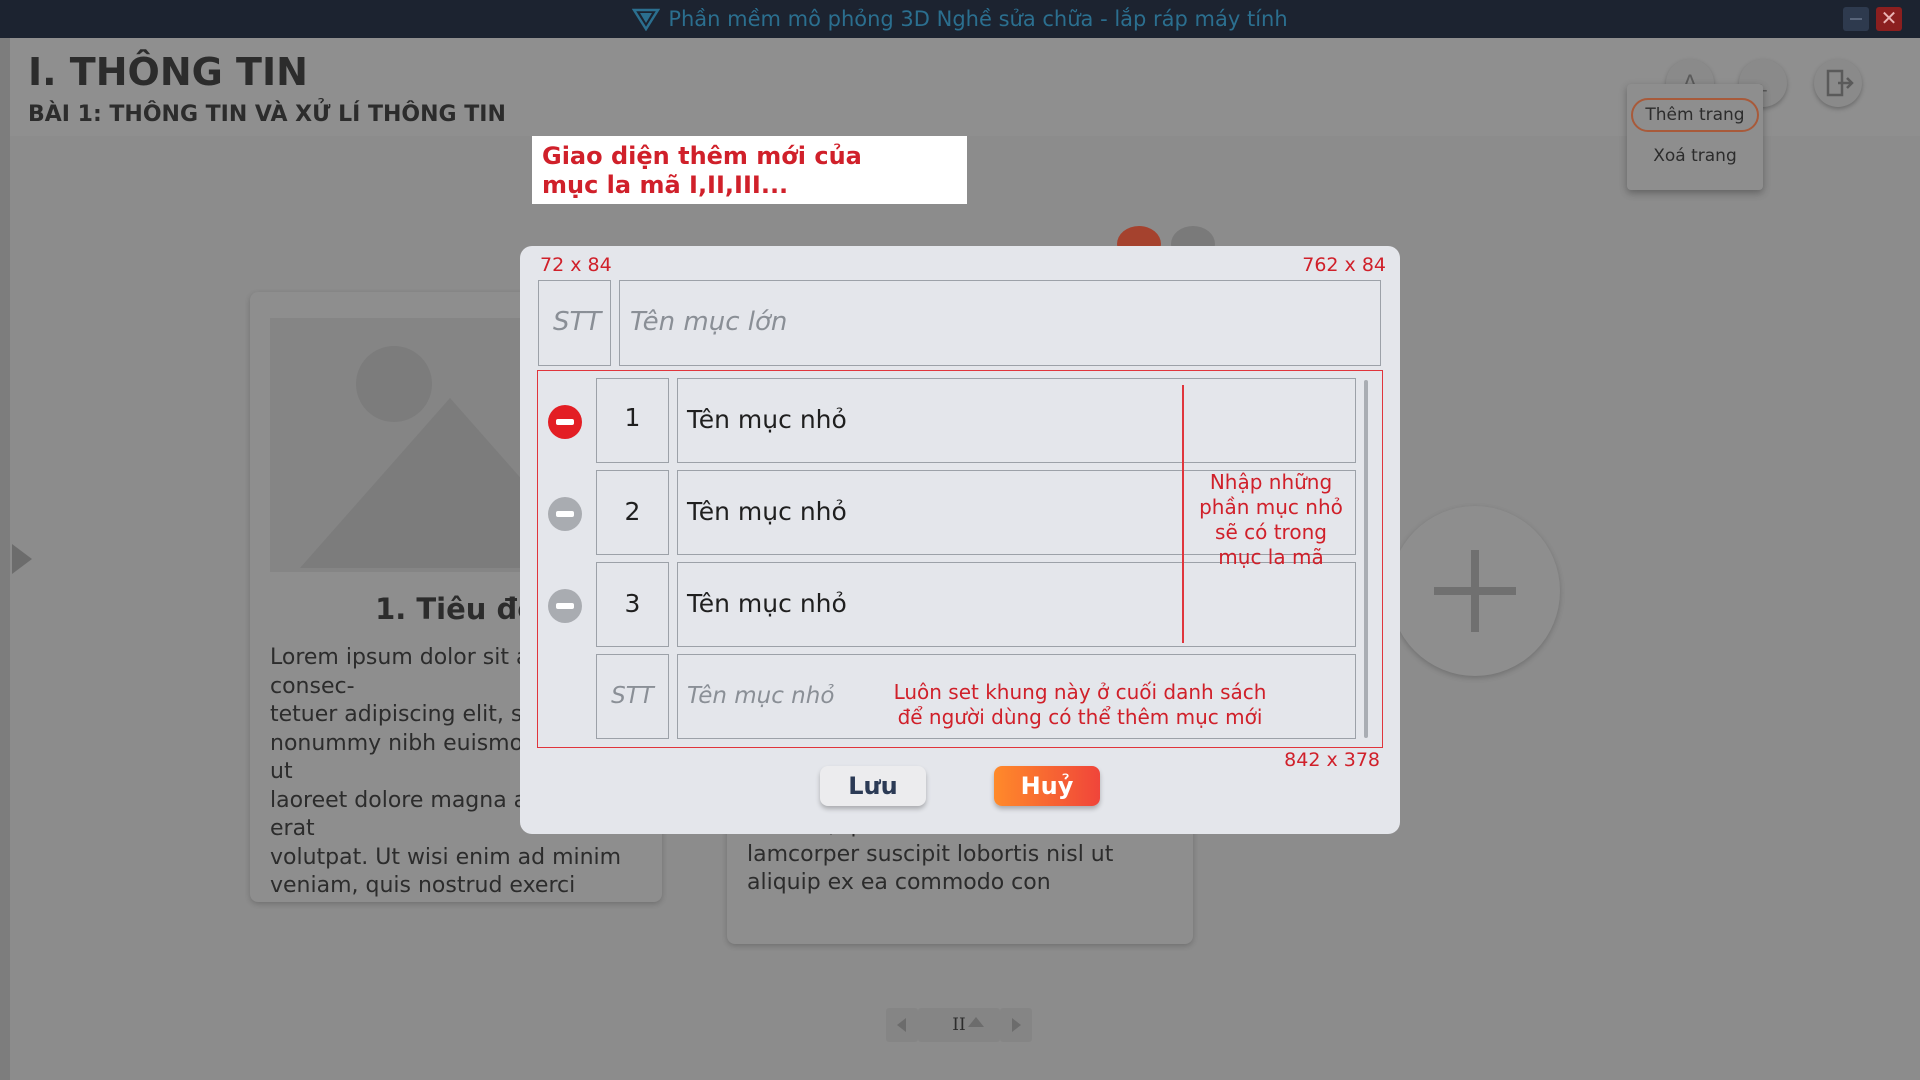  I want to click on delete-page-button: Xoá trang, so click(1695, 156).